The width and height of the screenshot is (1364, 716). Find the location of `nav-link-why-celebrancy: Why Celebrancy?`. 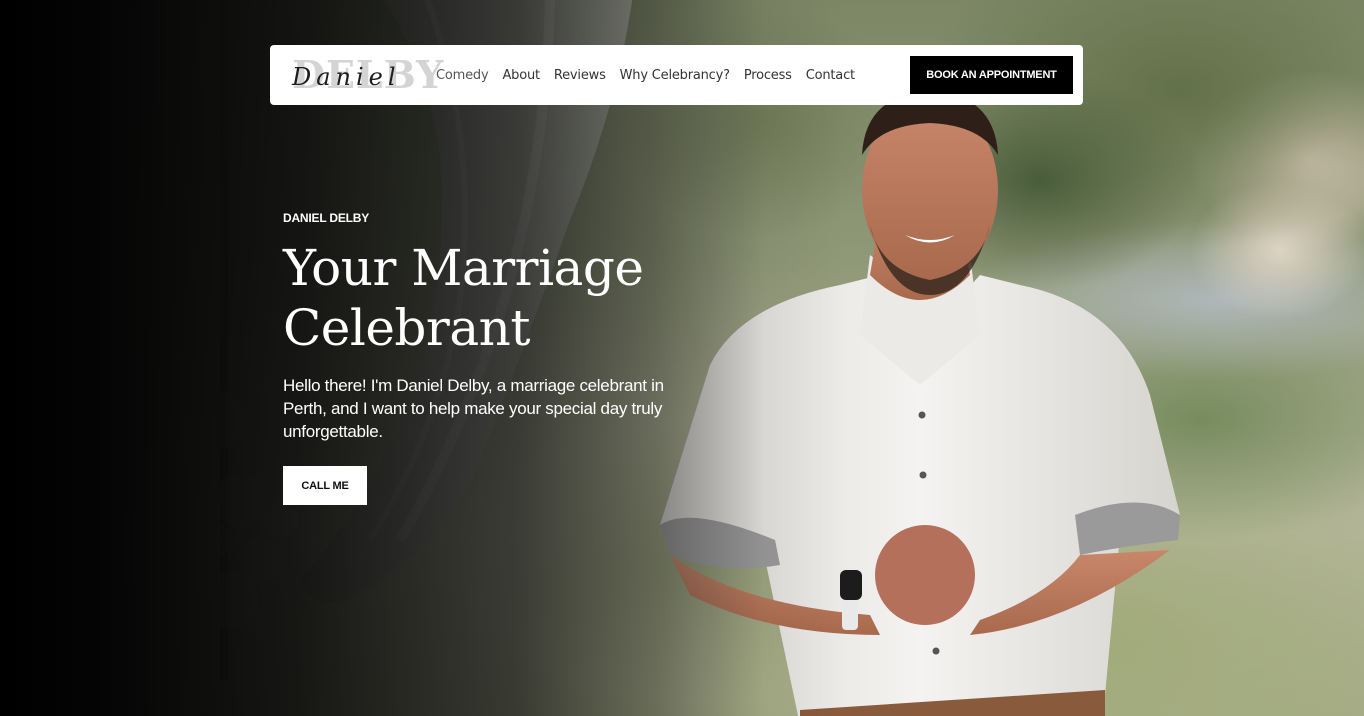

nav-link-why-celebrancy: Why Celebrancy? is located at coordinates (675, 75).